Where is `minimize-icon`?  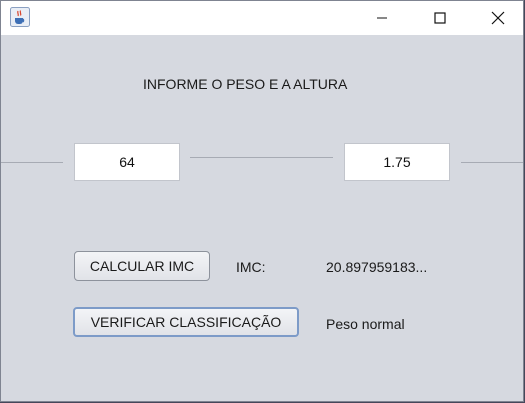 minimize-icon is located at coordinates (382, 18).